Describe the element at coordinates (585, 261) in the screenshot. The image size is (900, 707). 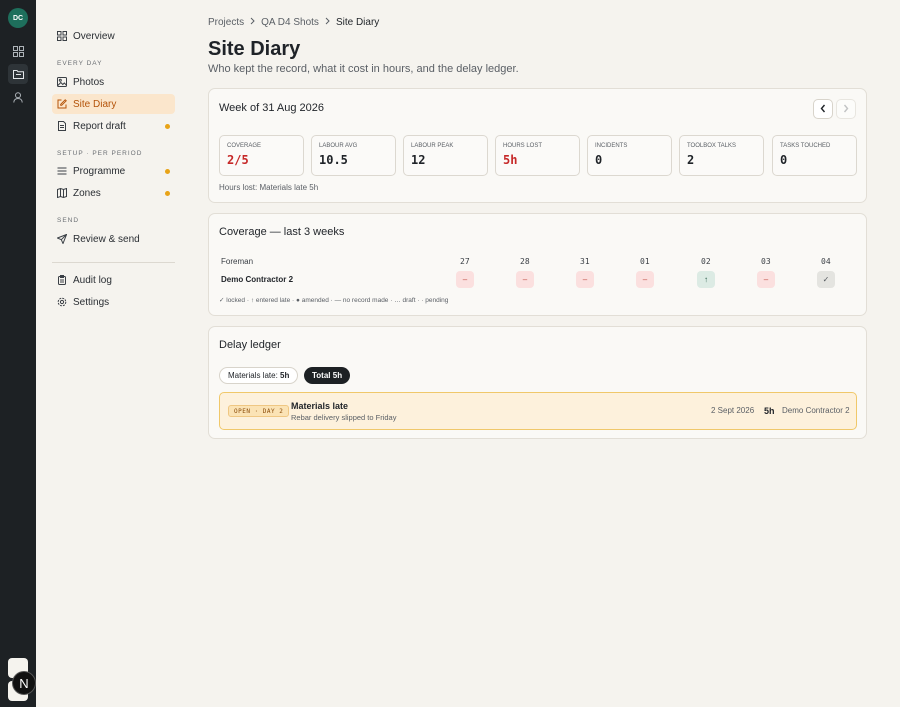
I see `day-header: 31` at that location.